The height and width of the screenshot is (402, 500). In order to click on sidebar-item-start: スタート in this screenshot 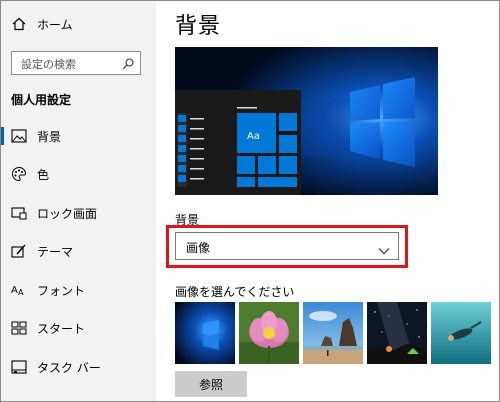, I will do `click(78, 328)`.